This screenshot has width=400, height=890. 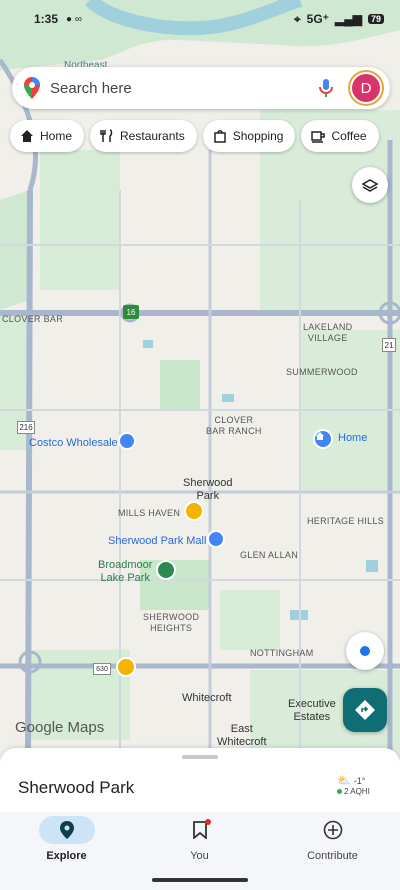 I want to click on highway-21-shield: 21, so click(x=389, y=345).